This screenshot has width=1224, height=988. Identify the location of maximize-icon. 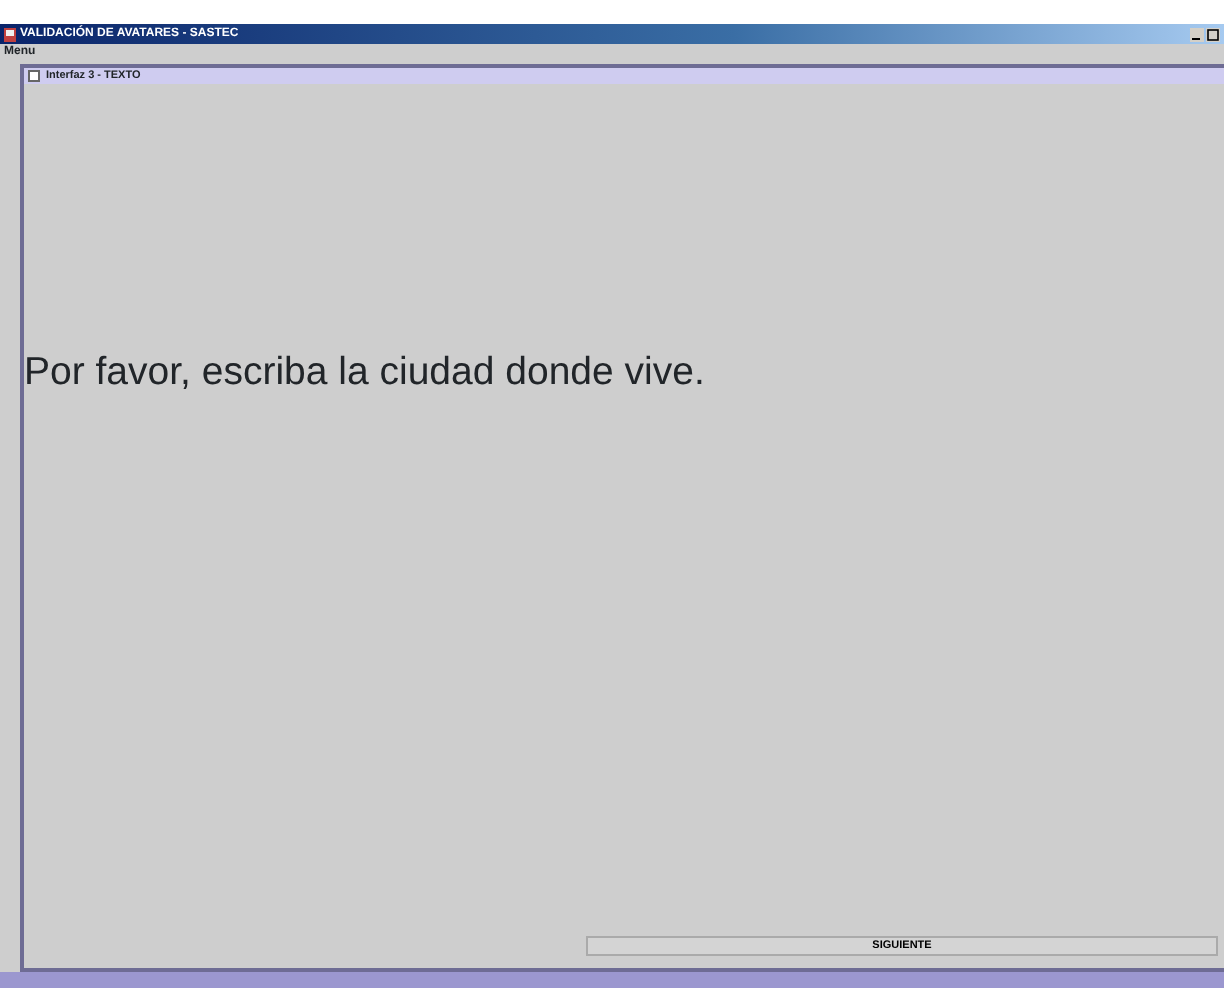
(1213, 34).